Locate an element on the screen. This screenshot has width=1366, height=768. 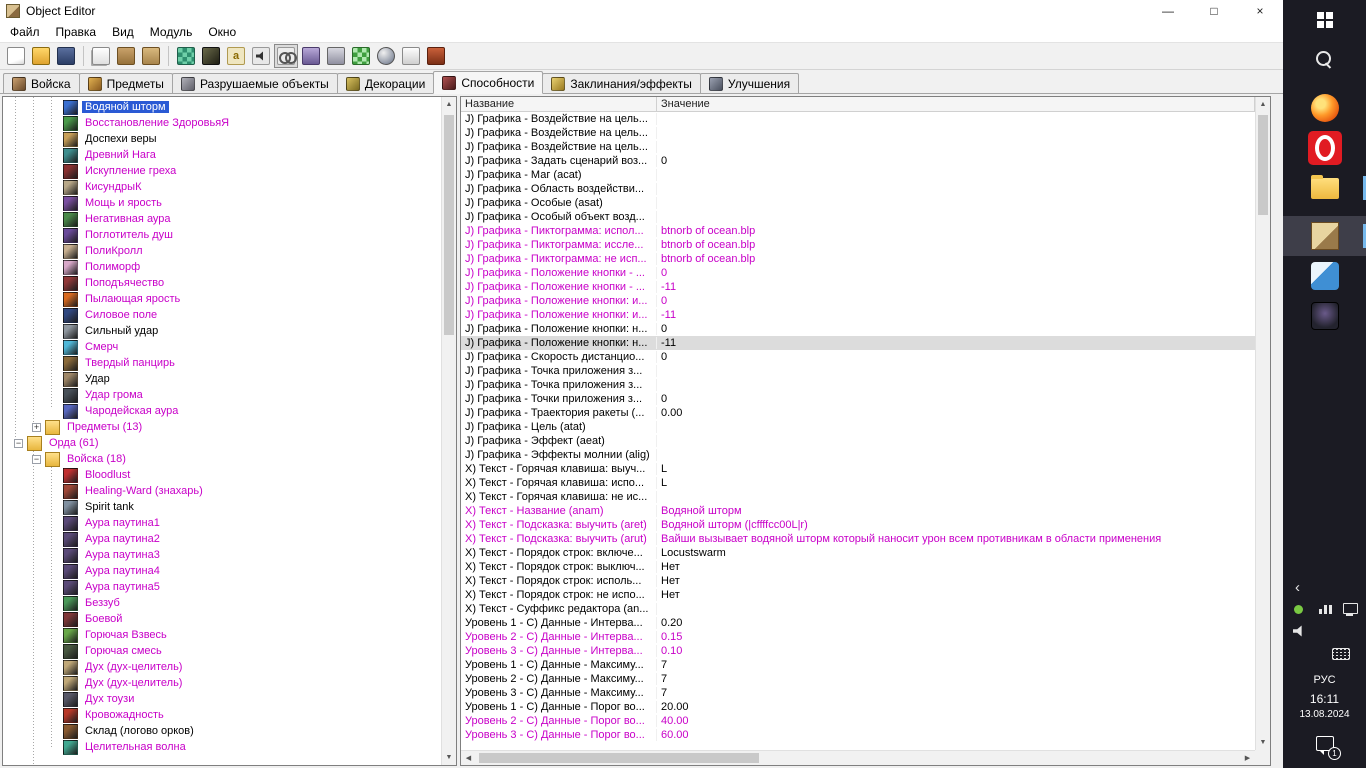
tree-item: Аура паутина3 is located at coordinates (222, 555).